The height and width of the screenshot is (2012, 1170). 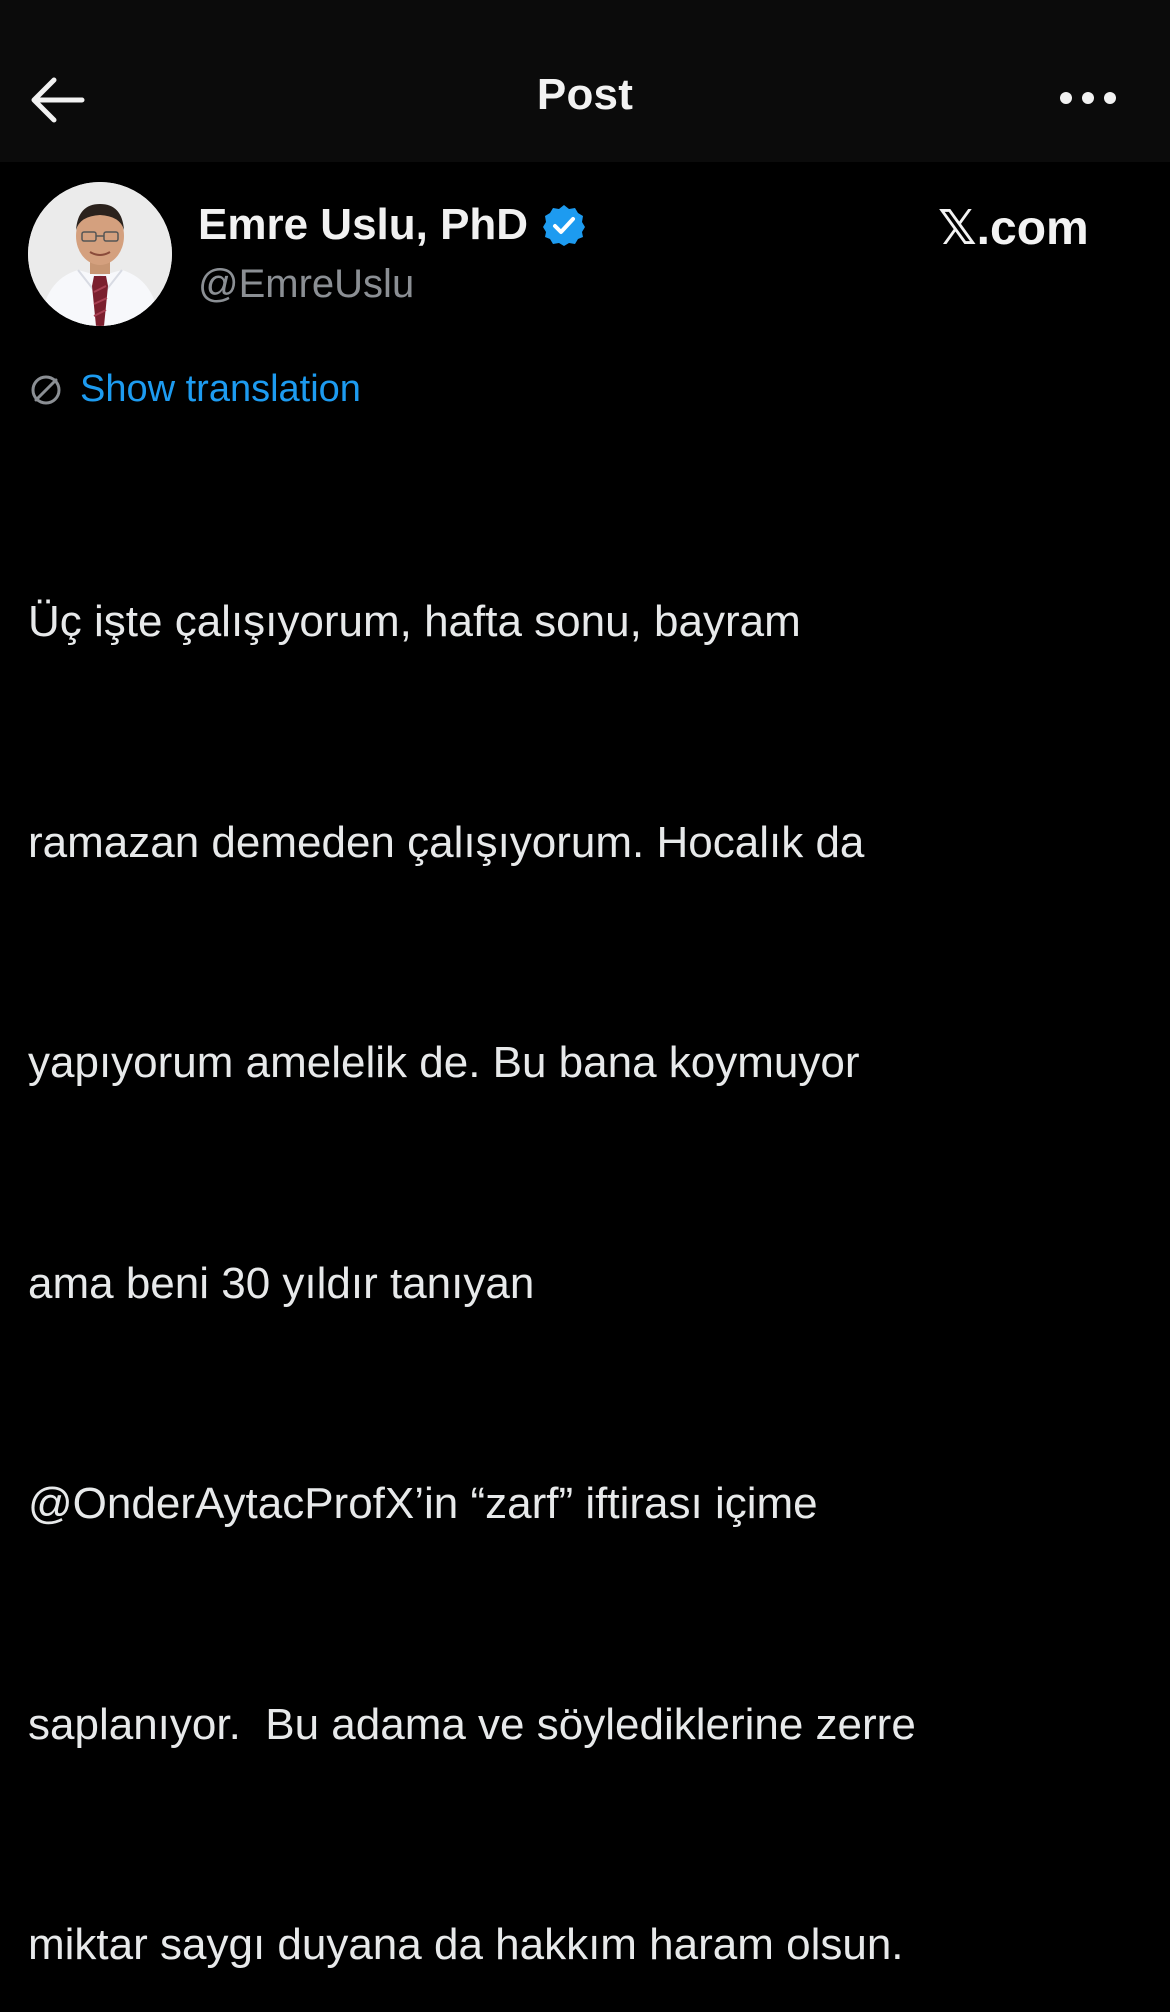 I want to click on post-line: ramazan demeden çalışıyorum. Hocalık da, so click(x=446, y=842).